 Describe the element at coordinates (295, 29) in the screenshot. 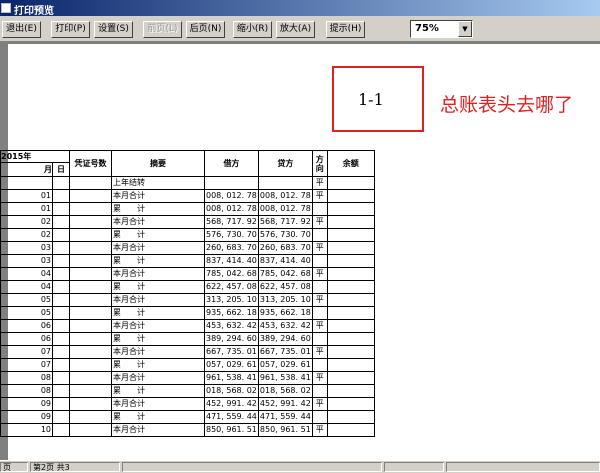

I see `zoom-in-button: 放大(A)` at that location.